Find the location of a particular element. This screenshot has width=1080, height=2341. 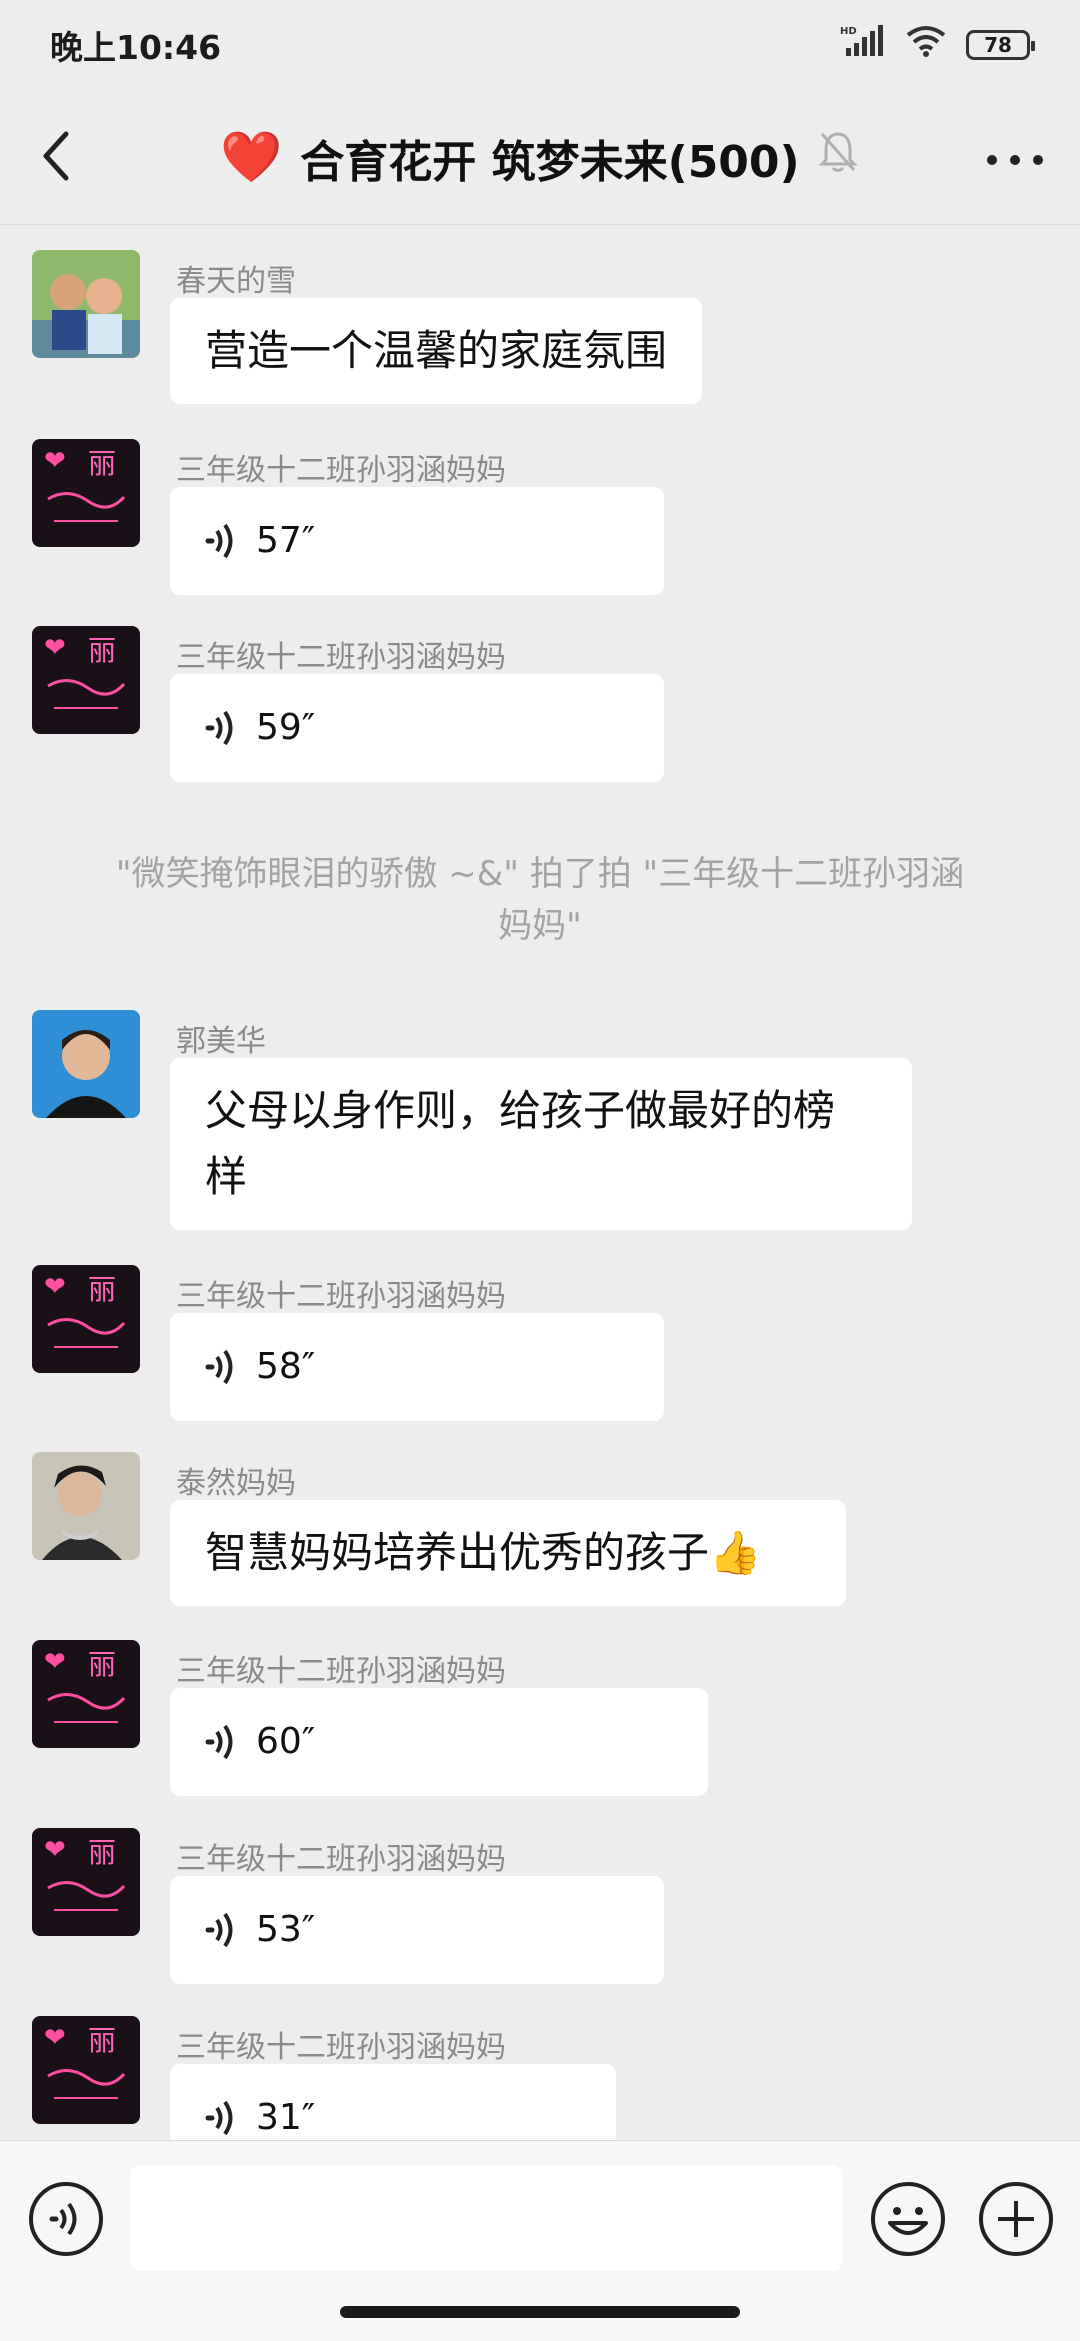

message-item: 泰然妈妈 智慧妈妈培养出优秀的孩子👍 is located at coordinates (540, 1532).